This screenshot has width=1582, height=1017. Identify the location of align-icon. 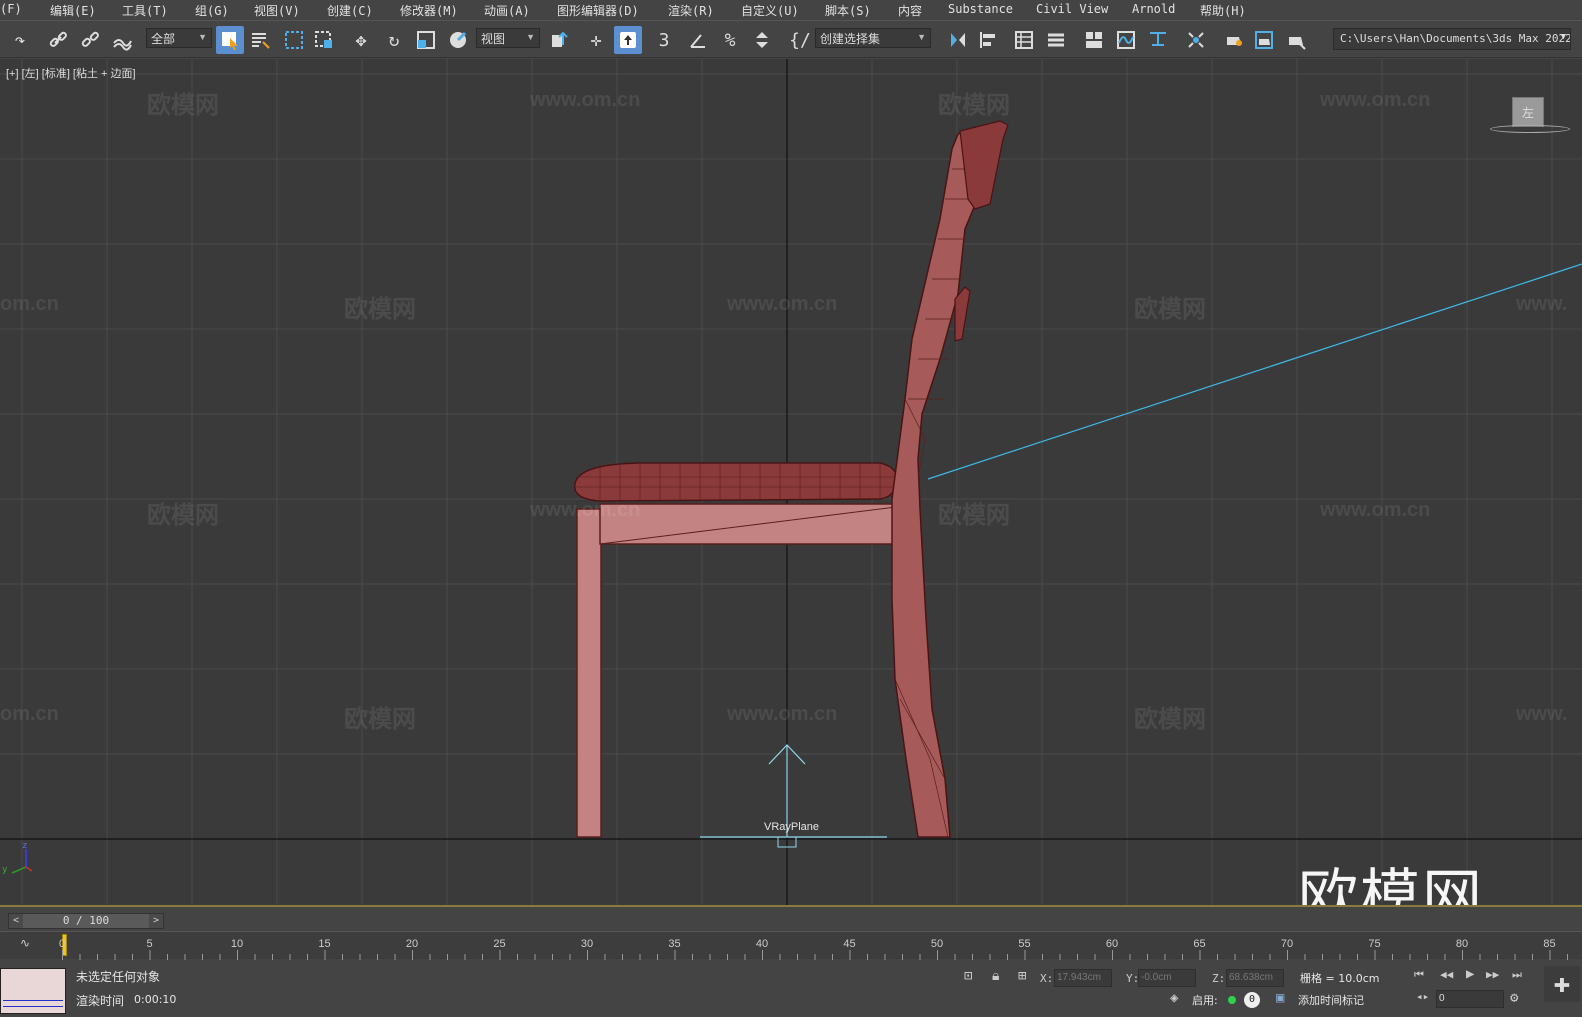
(988, 40).